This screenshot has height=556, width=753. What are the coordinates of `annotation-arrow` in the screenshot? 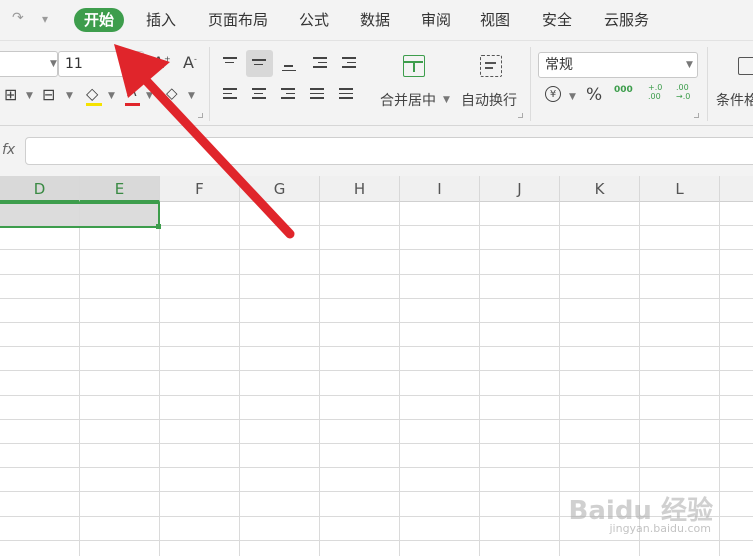 It's located at (204, 141).